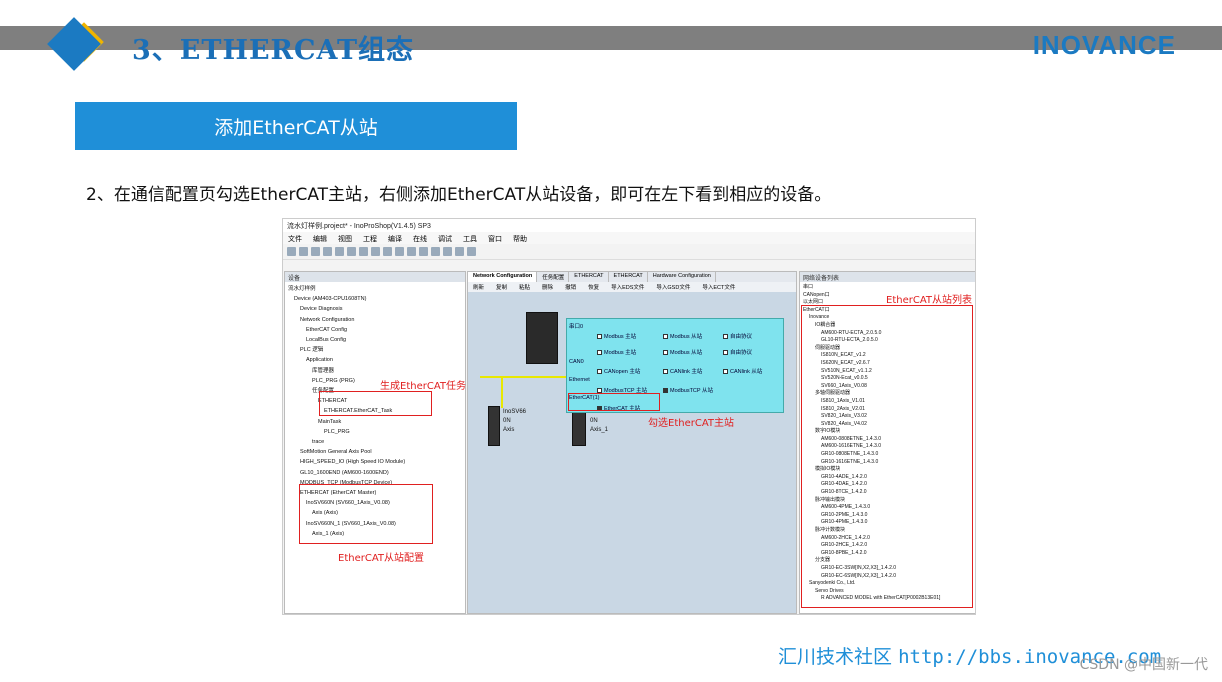 The height and width of the screenshot is (682, 1222). I want to click on login-icon, so click(435, 251).